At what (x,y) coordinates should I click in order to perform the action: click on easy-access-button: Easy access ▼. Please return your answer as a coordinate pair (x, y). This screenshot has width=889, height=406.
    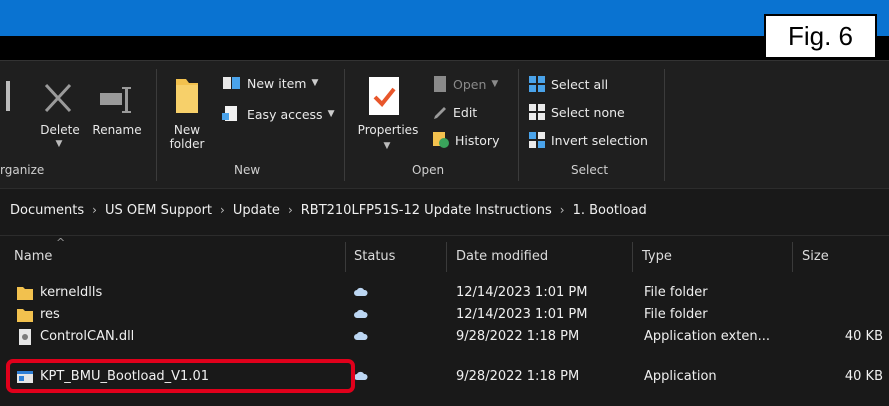
    Looking at the image, I should click on (278, 114).